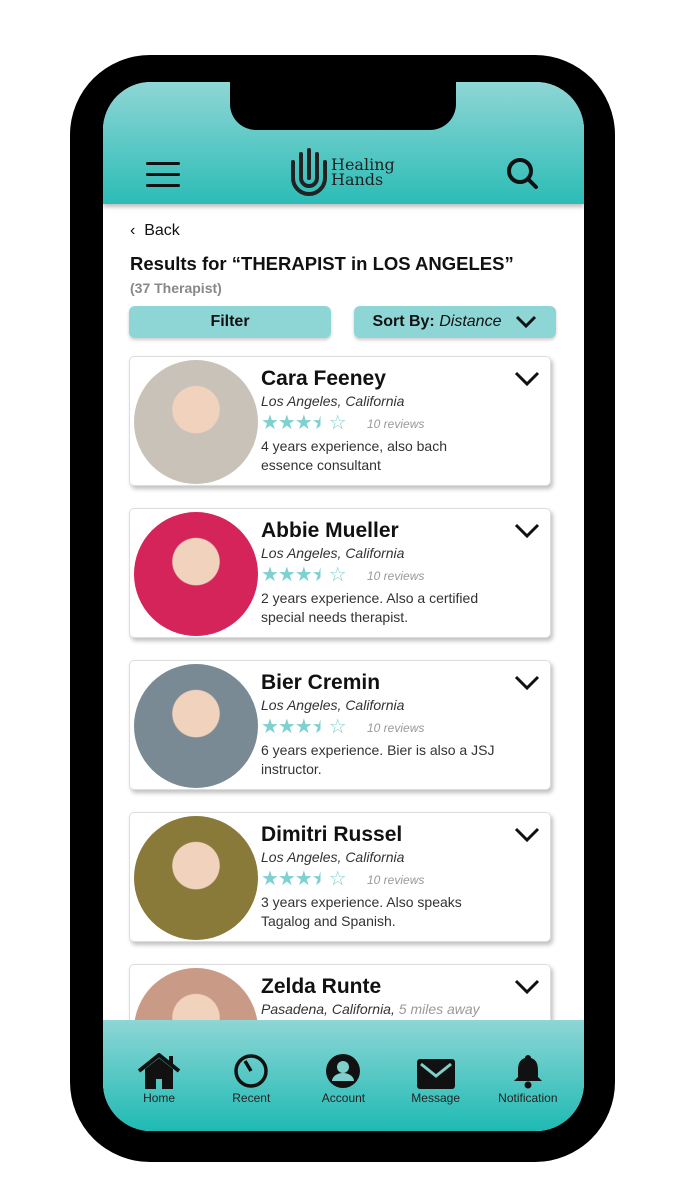 This screenshot has height=1200, width=685. I want to click on therapist-name: Cara Feeney, so click(323, 379).